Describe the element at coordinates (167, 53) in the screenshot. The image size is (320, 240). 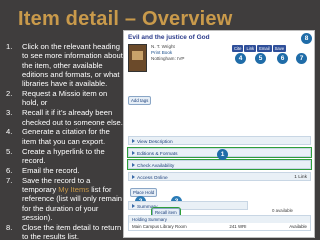
I see `record-meta: N. T. Wright Print Book Nottingham: IVP` at that location.